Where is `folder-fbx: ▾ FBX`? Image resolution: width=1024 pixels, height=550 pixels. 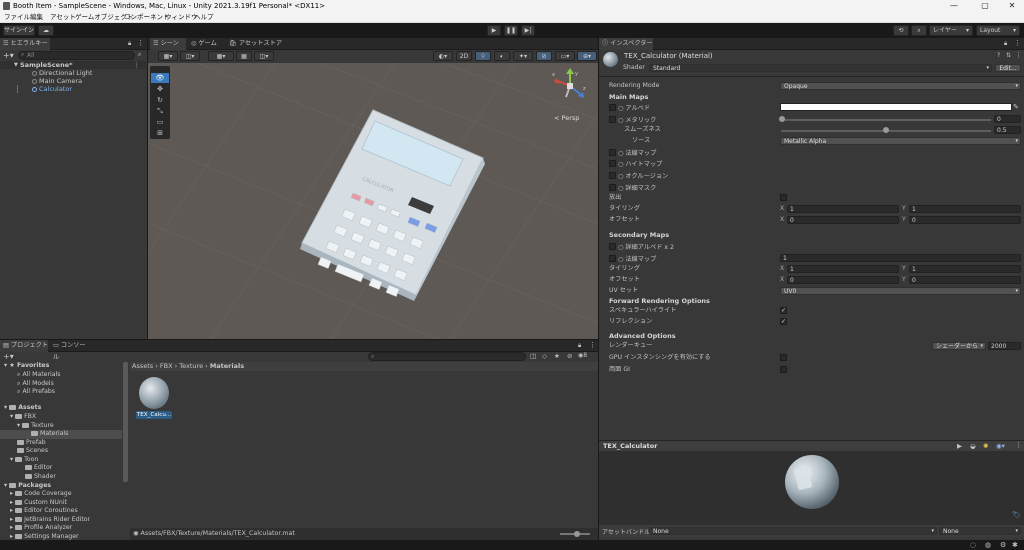 folder-fbx: ▾ FBX is located at coordinates (23, 417).